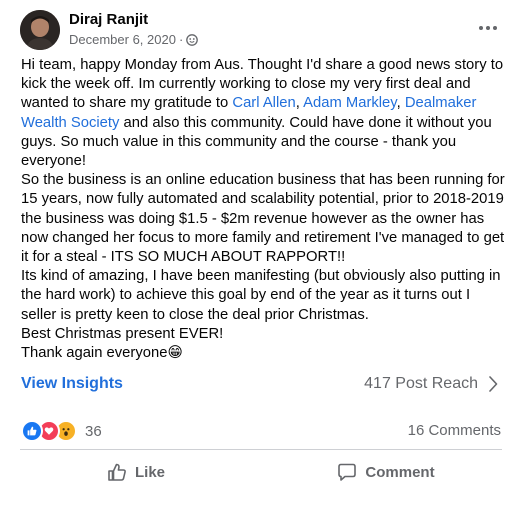 The width and height of the screenshot is (522, 512). I want to click on comments-count: 16 Comments, so click(454, 430).